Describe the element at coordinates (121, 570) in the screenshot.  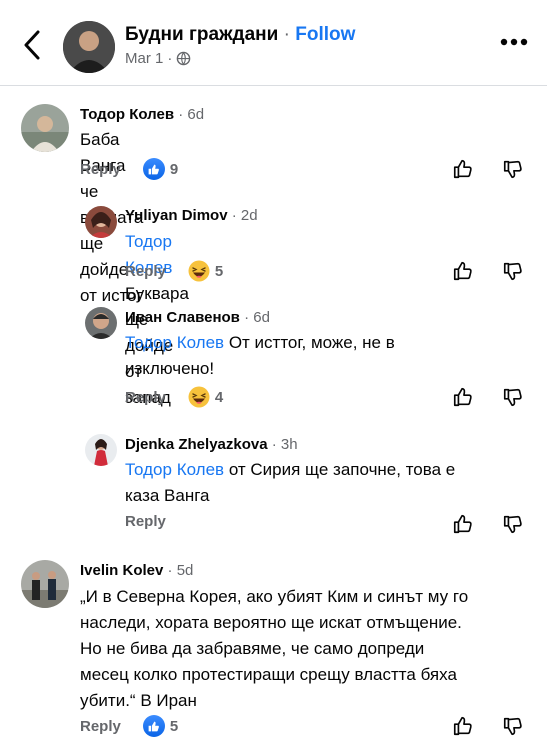
I see `author-name: Ivelin Kolev` at that location.